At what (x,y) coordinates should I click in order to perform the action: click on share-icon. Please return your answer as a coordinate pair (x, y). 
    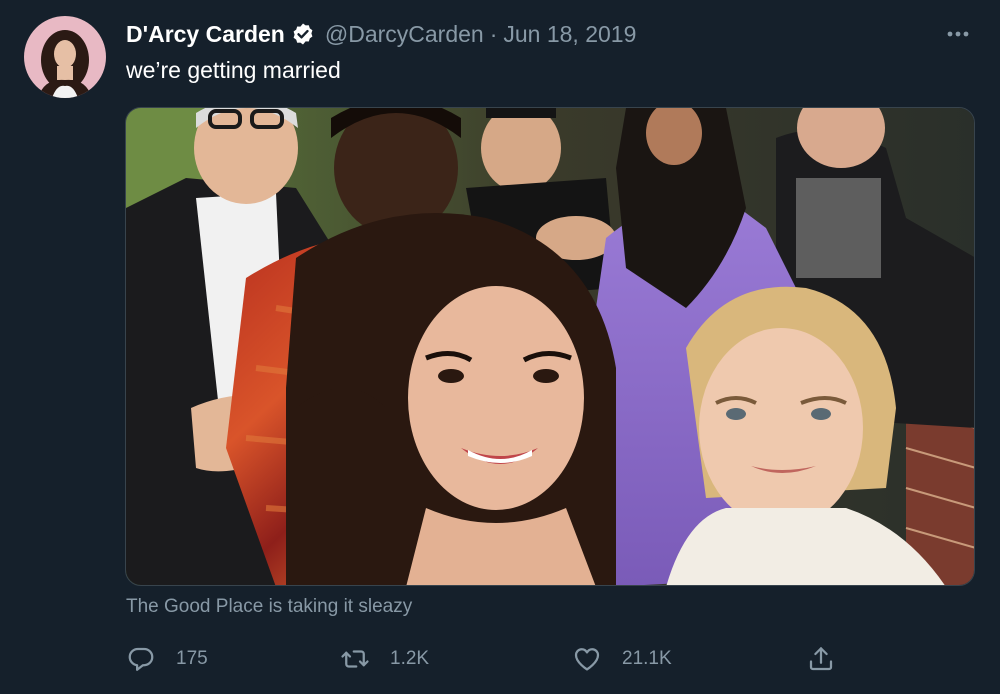
    Looking at the image, I should click on (821, 659).